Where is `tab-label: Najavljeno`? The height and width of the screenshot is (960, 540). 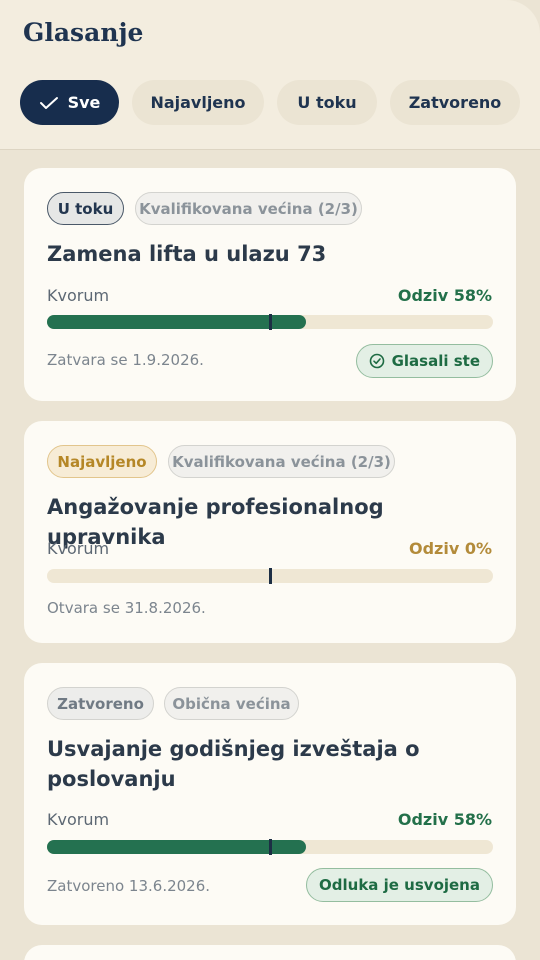
tab-label: Najavljeno is located at coordinates (198, 102).